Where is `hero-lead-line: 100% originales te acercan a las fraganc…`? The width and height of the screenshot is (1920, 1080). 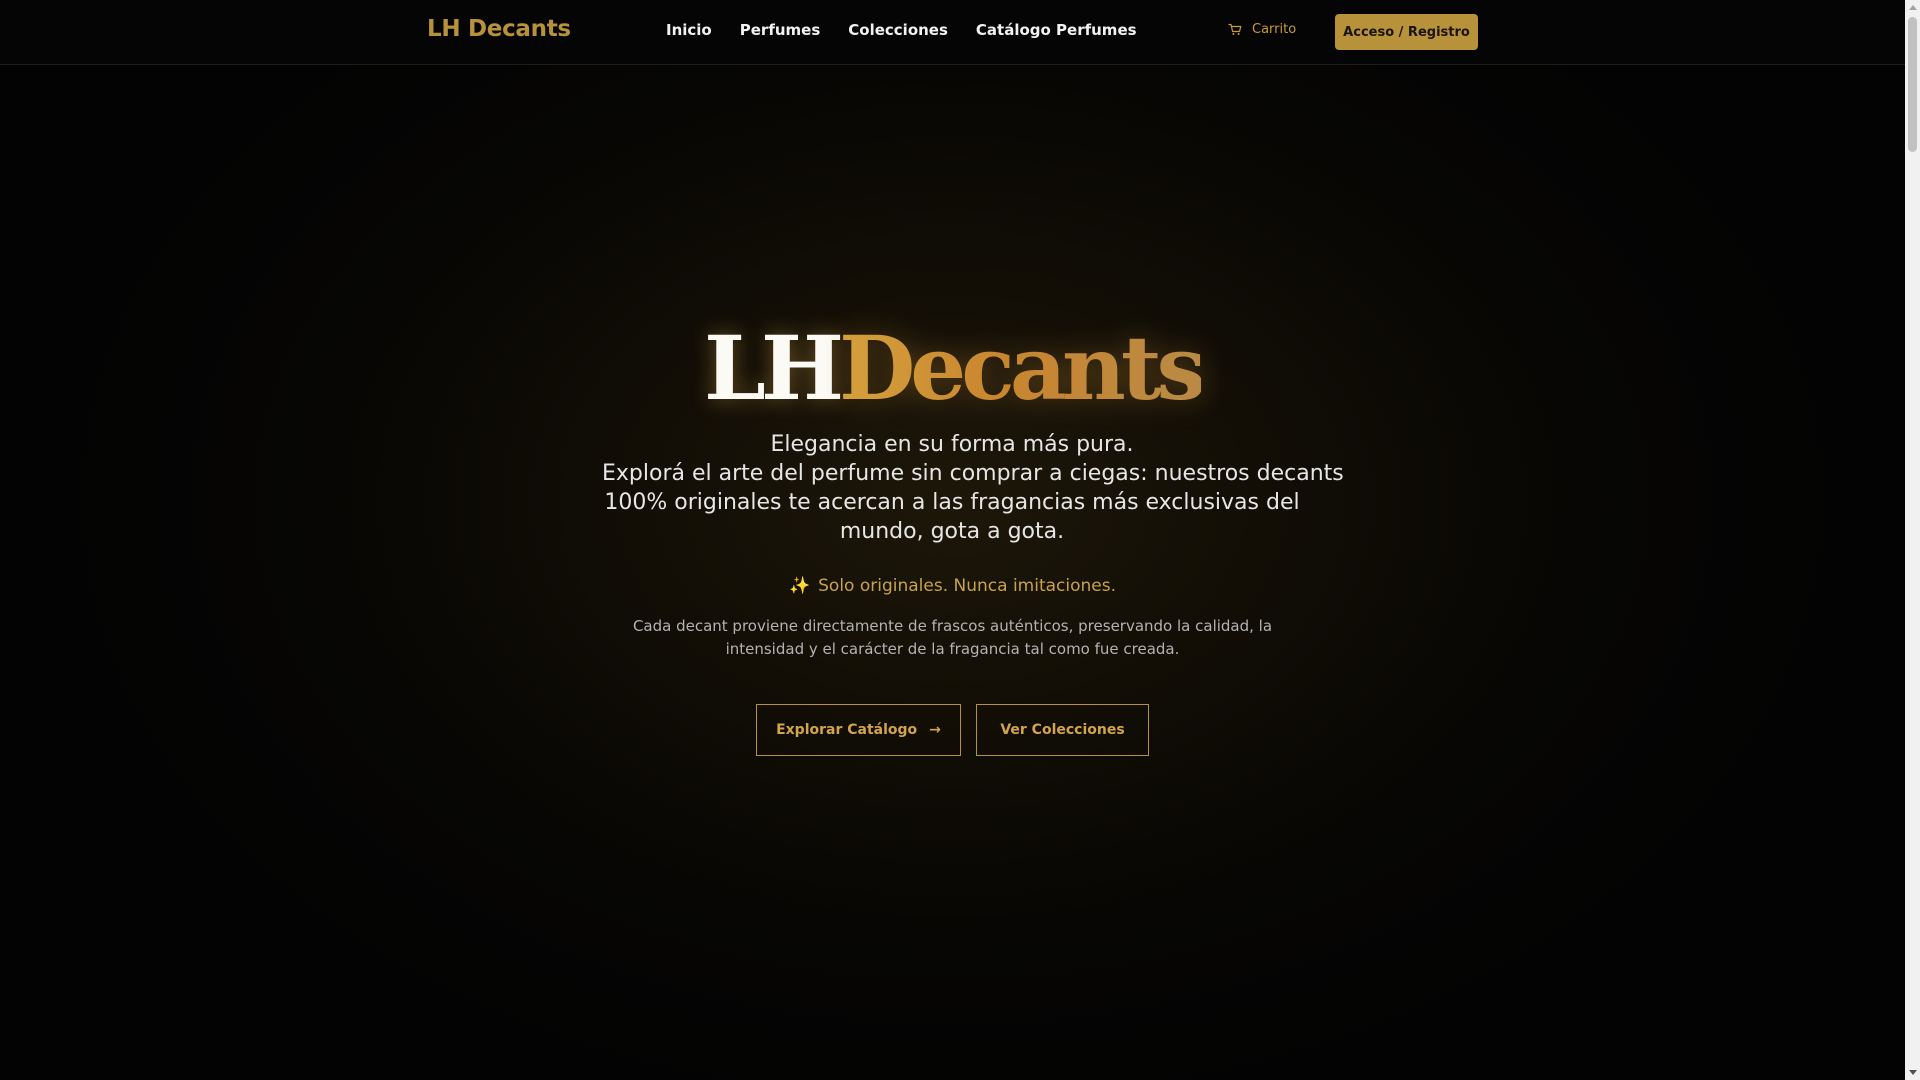
hero-lead-line: 100% originales te acercan a las fraganc… is located at coordinates (952, 502).